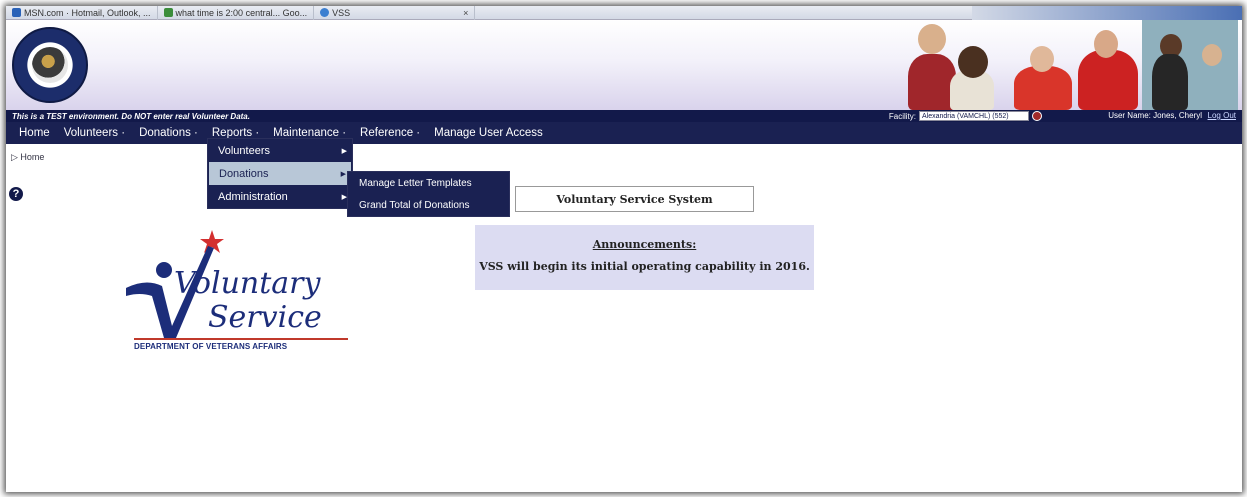 The height and width of the screenshot is (497, 1247). Describe the element at coordinates (94, 133) in the screenshot. I see `nav-volunteers: Volunteers ·` at that location.